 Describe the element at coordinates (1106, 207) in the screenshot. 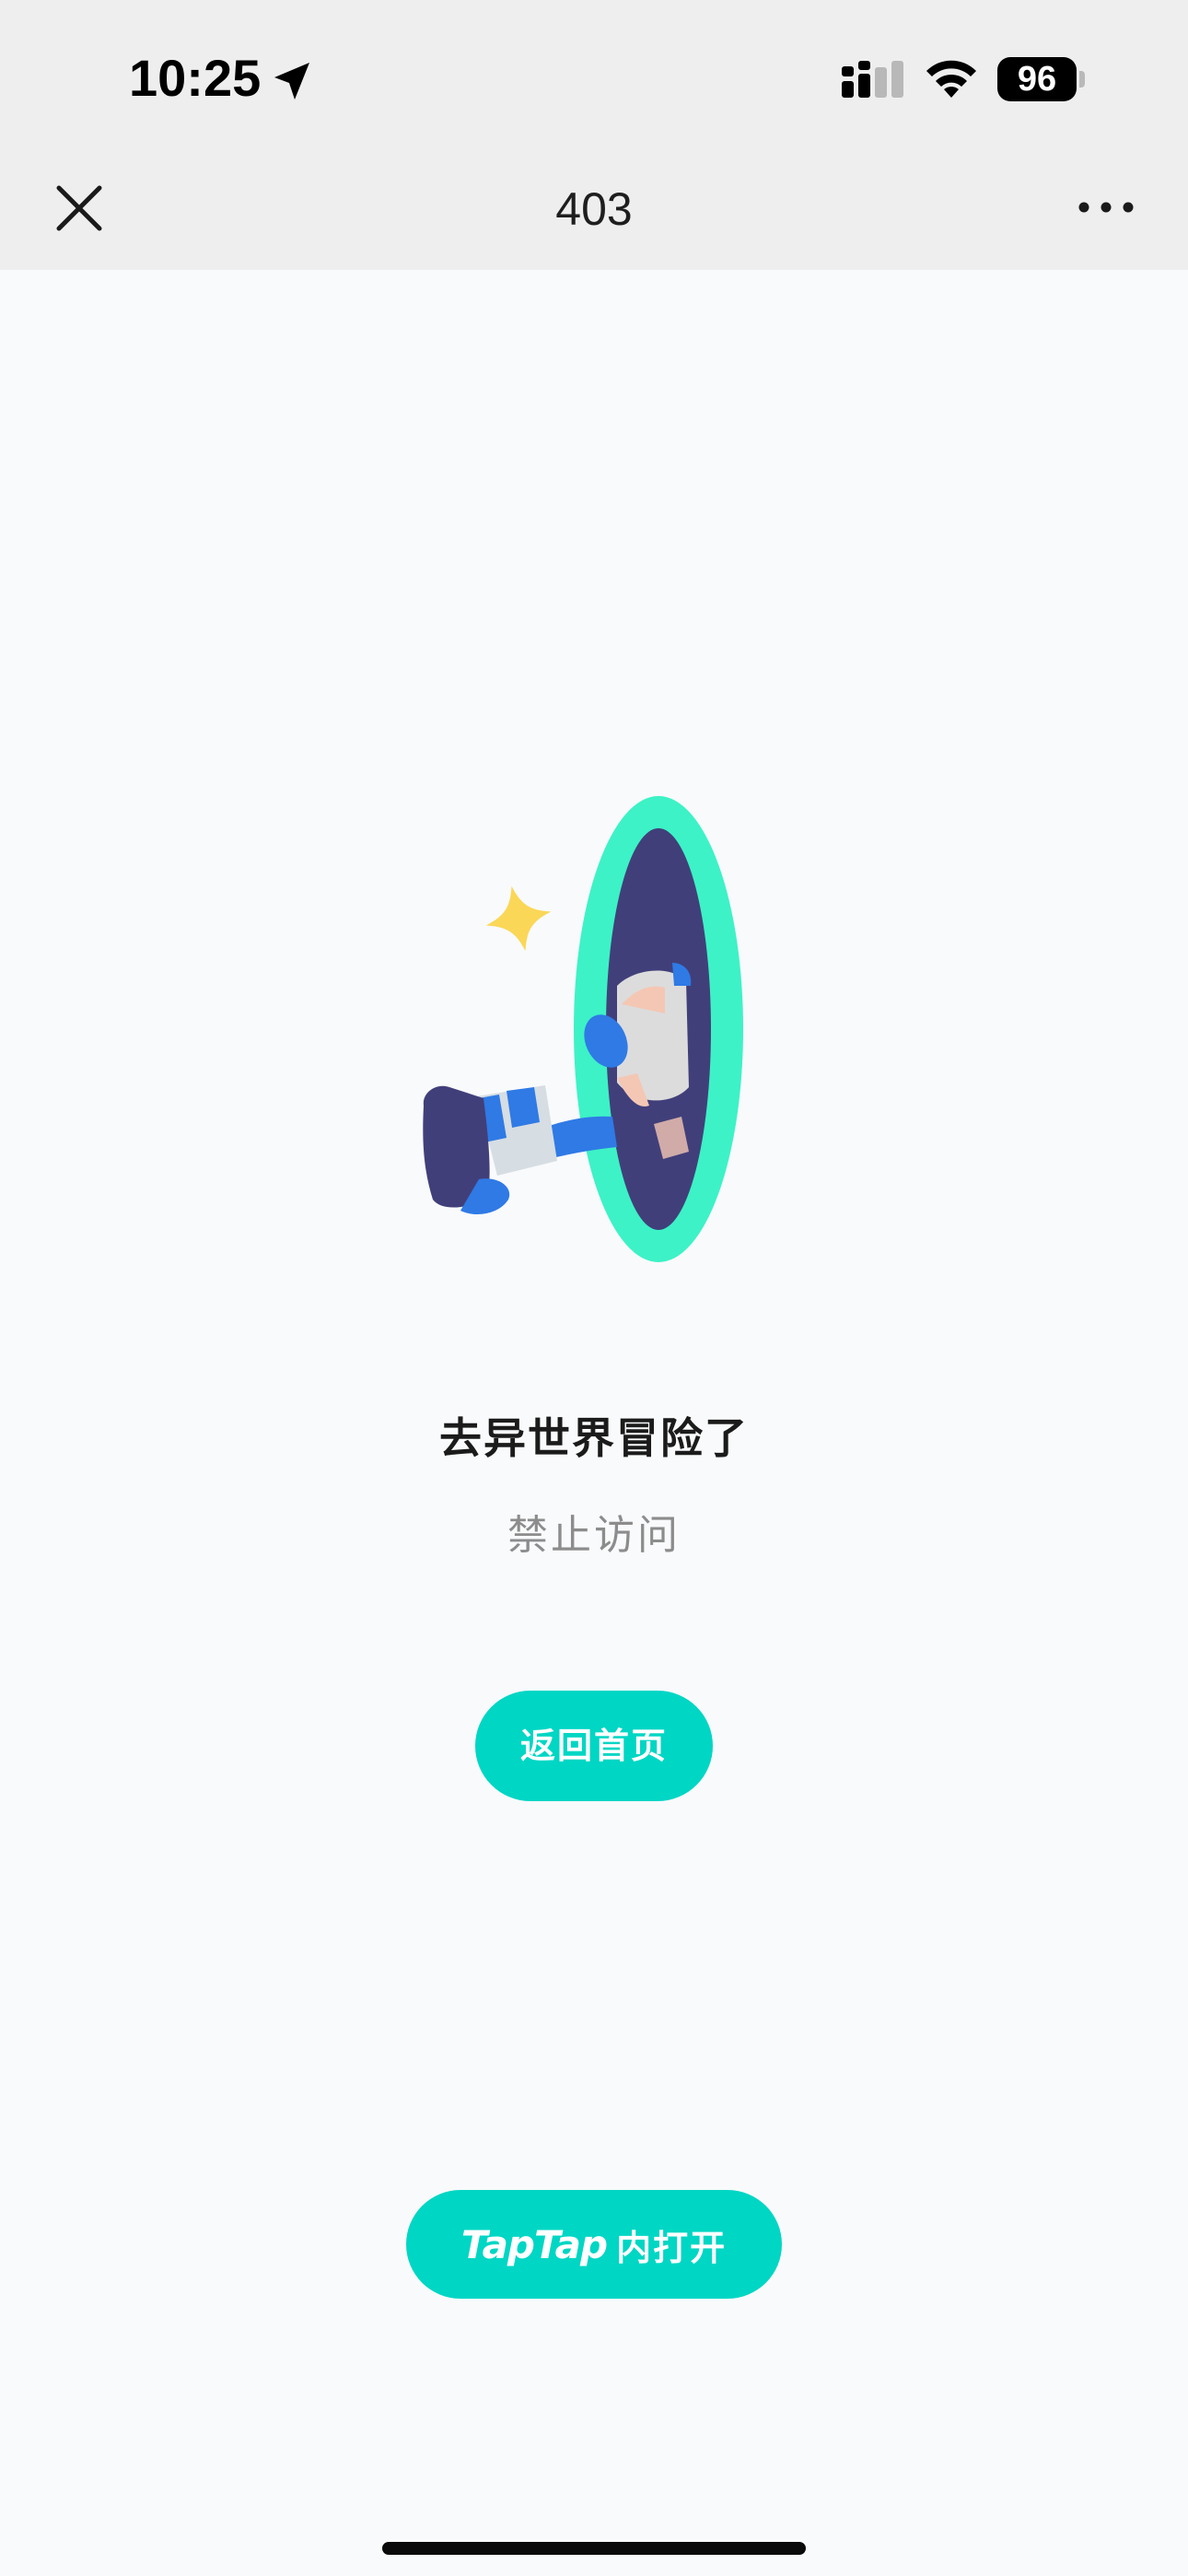

I see `more-icon` at that location.